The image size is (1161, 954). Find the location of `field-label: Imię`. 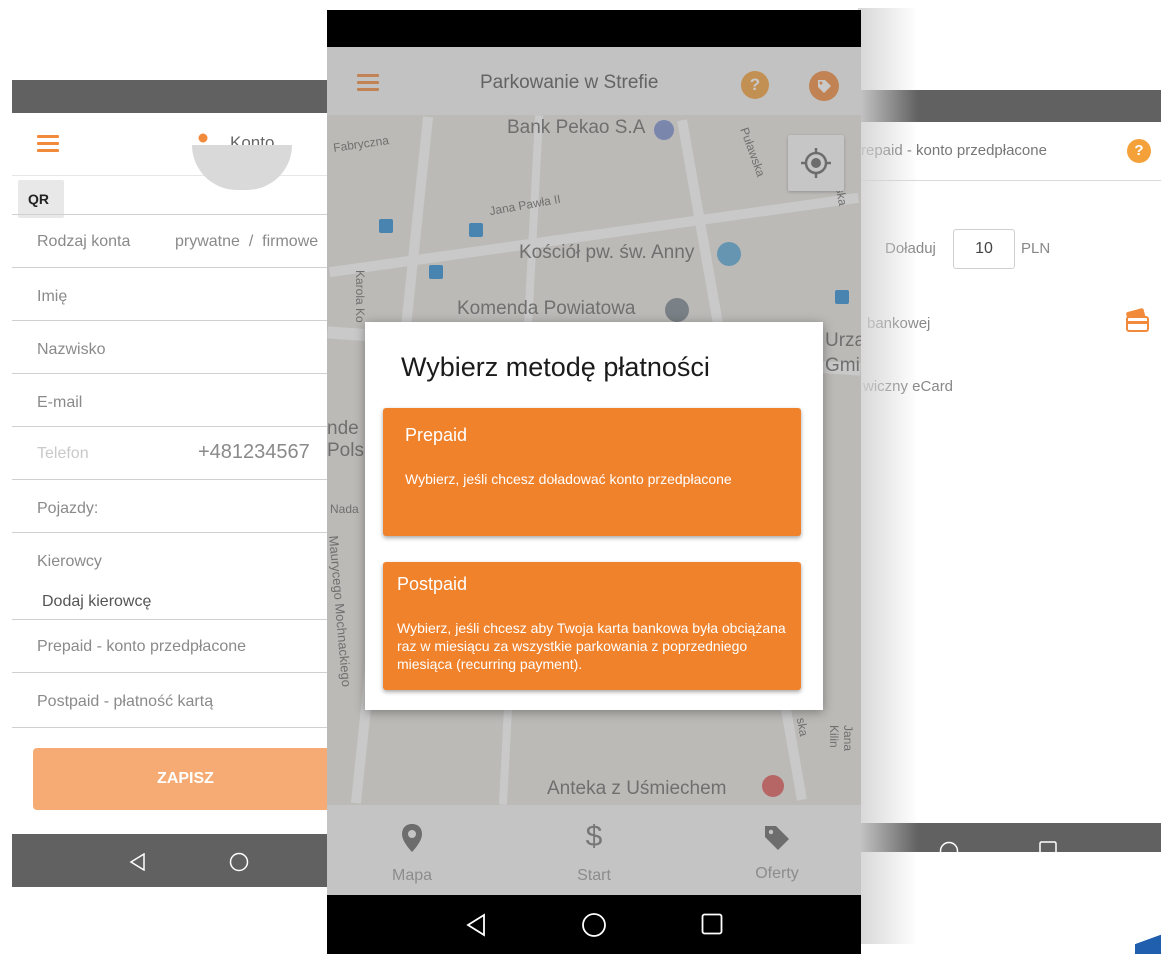

field-label: Imię is located at coordinates (52, 296).